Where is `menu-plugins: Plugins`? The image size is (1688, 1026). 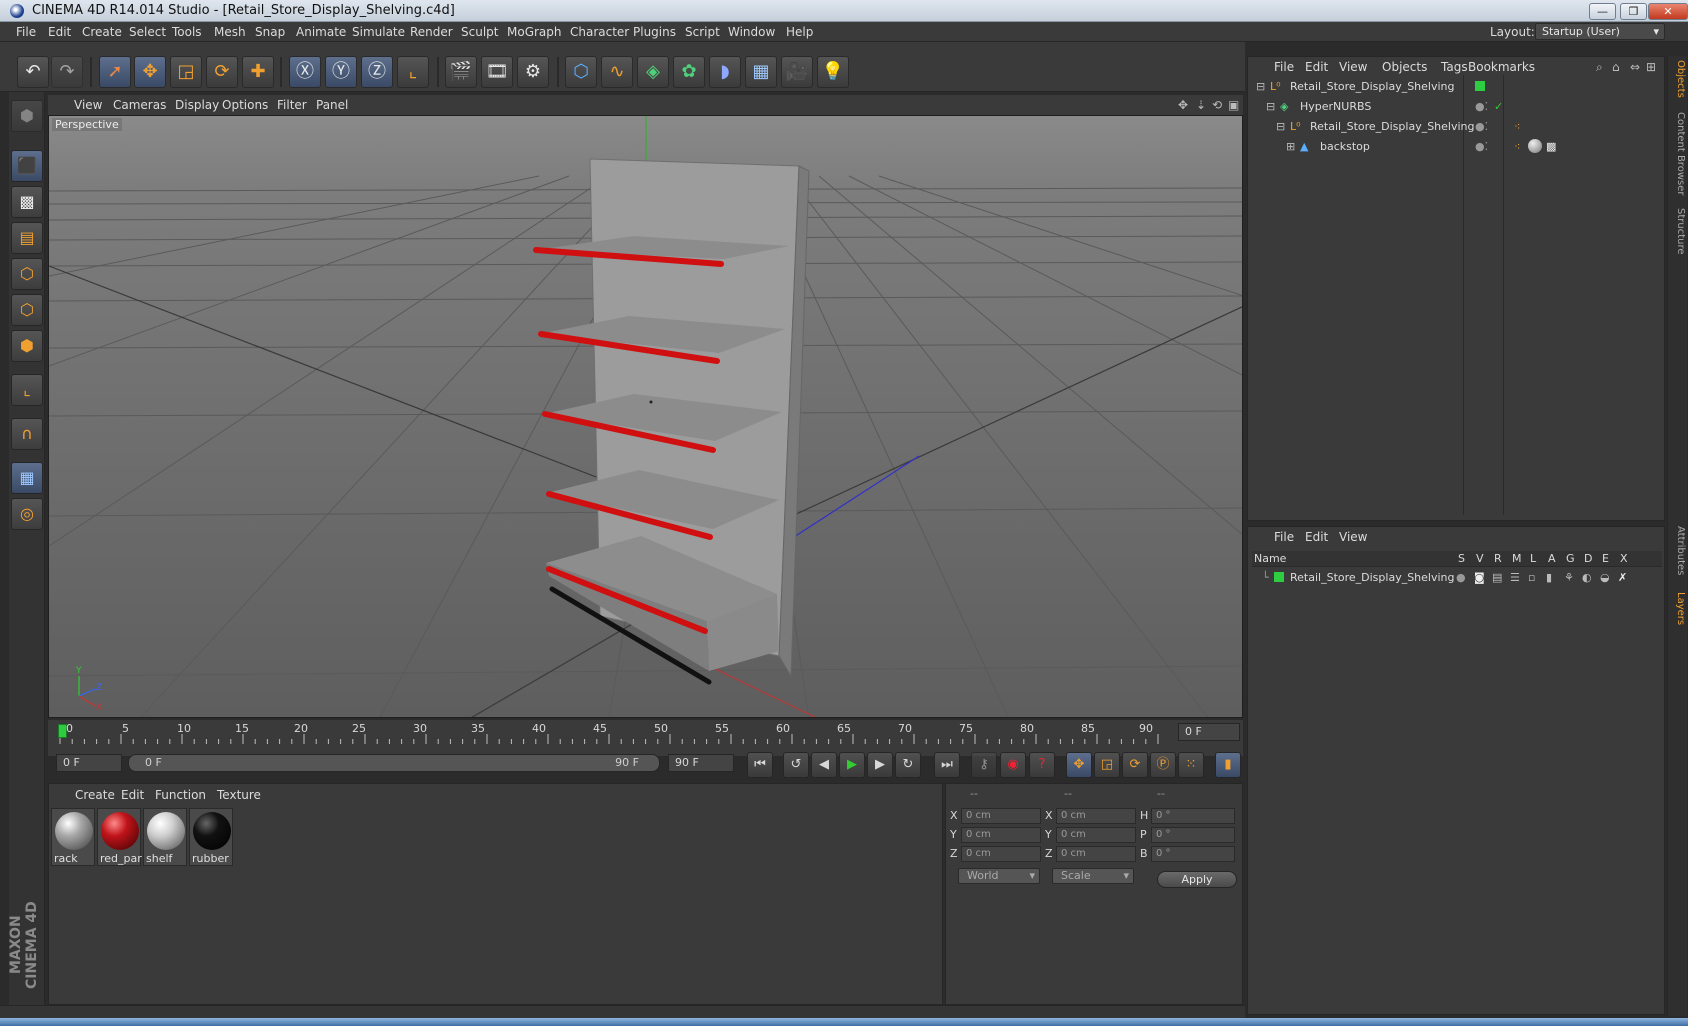
menu-plugins: Plugins is located at coordinates (654, 32).